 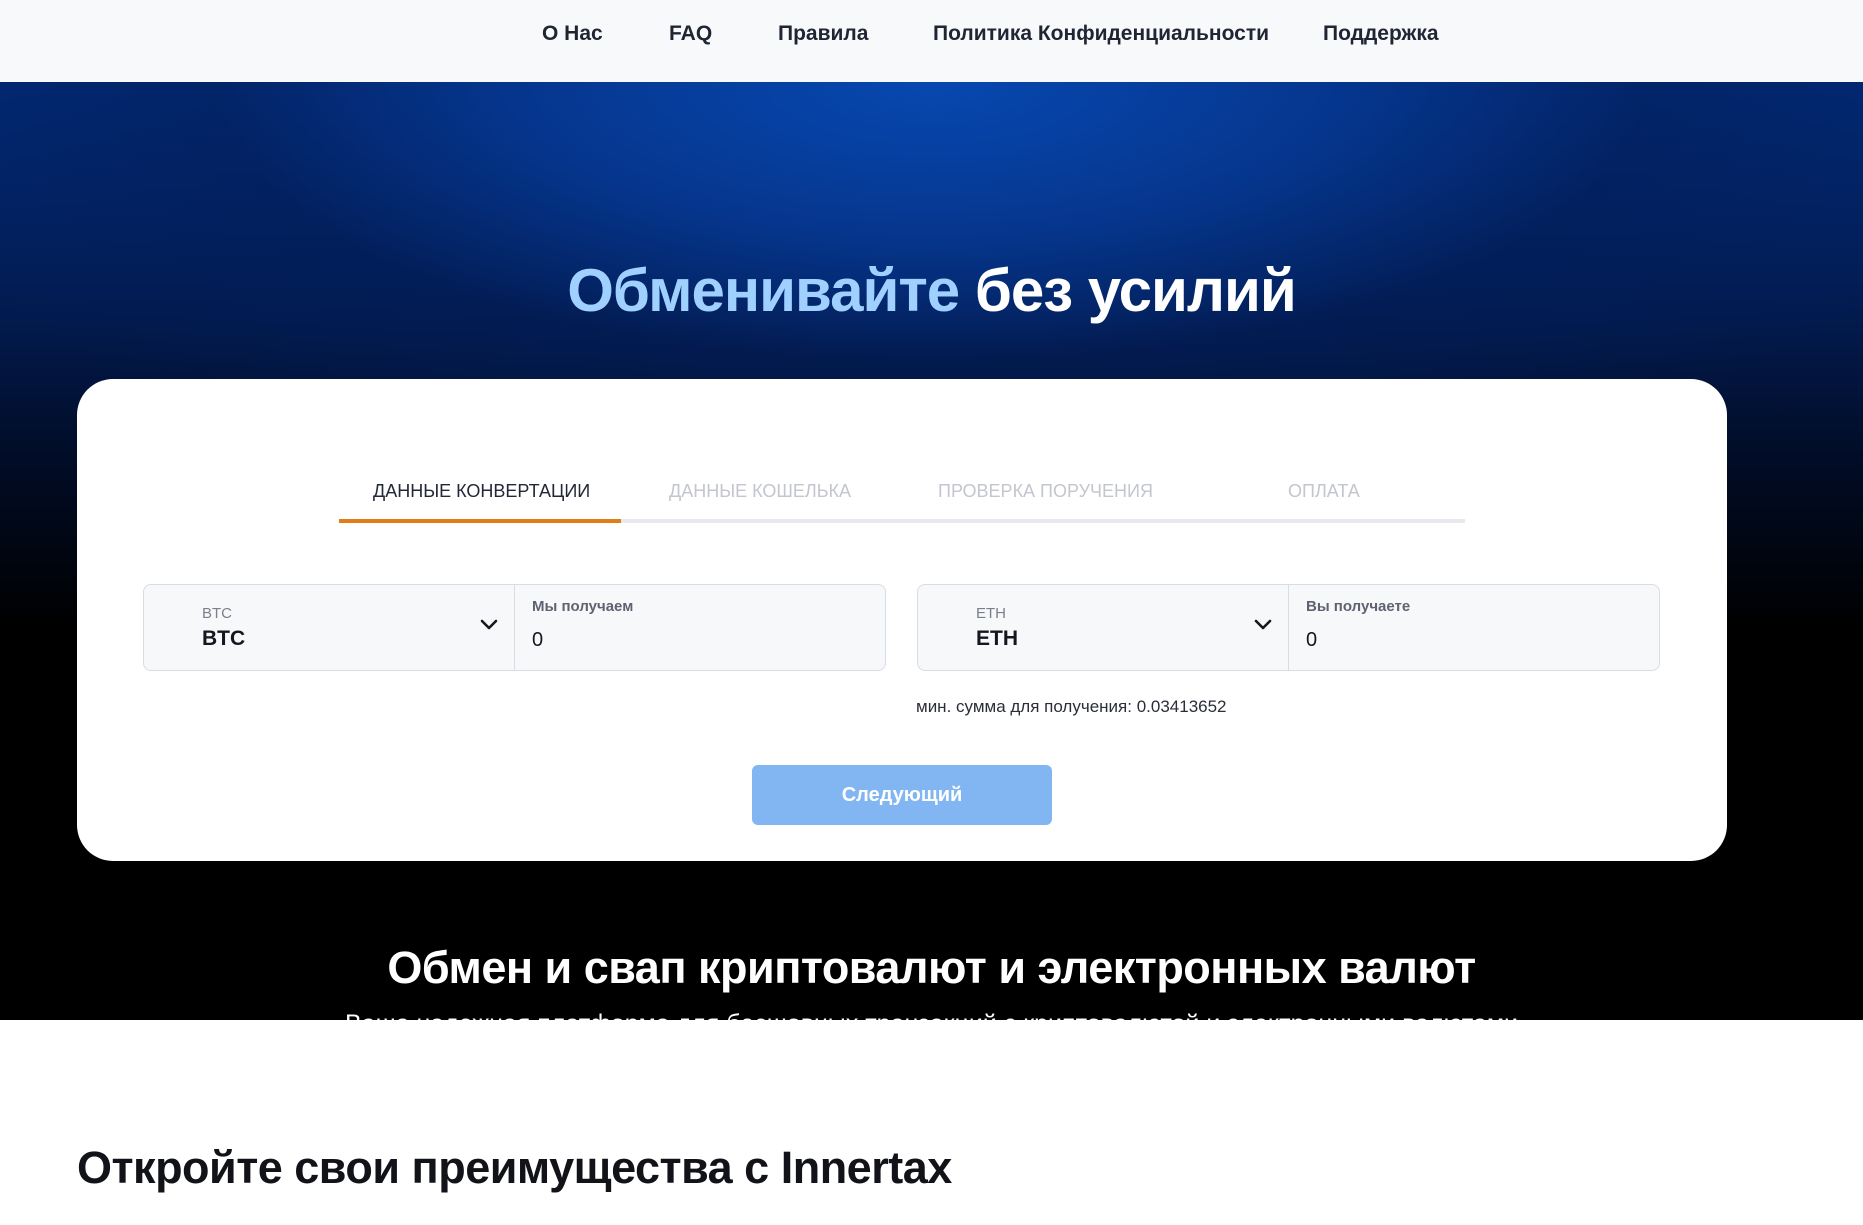 What do you see at coordinates (1101, 34) in the screenshot?
I see `nav-link-privacy-policy: Политика Конфиденциальности` at bounding box center [1101, 34].